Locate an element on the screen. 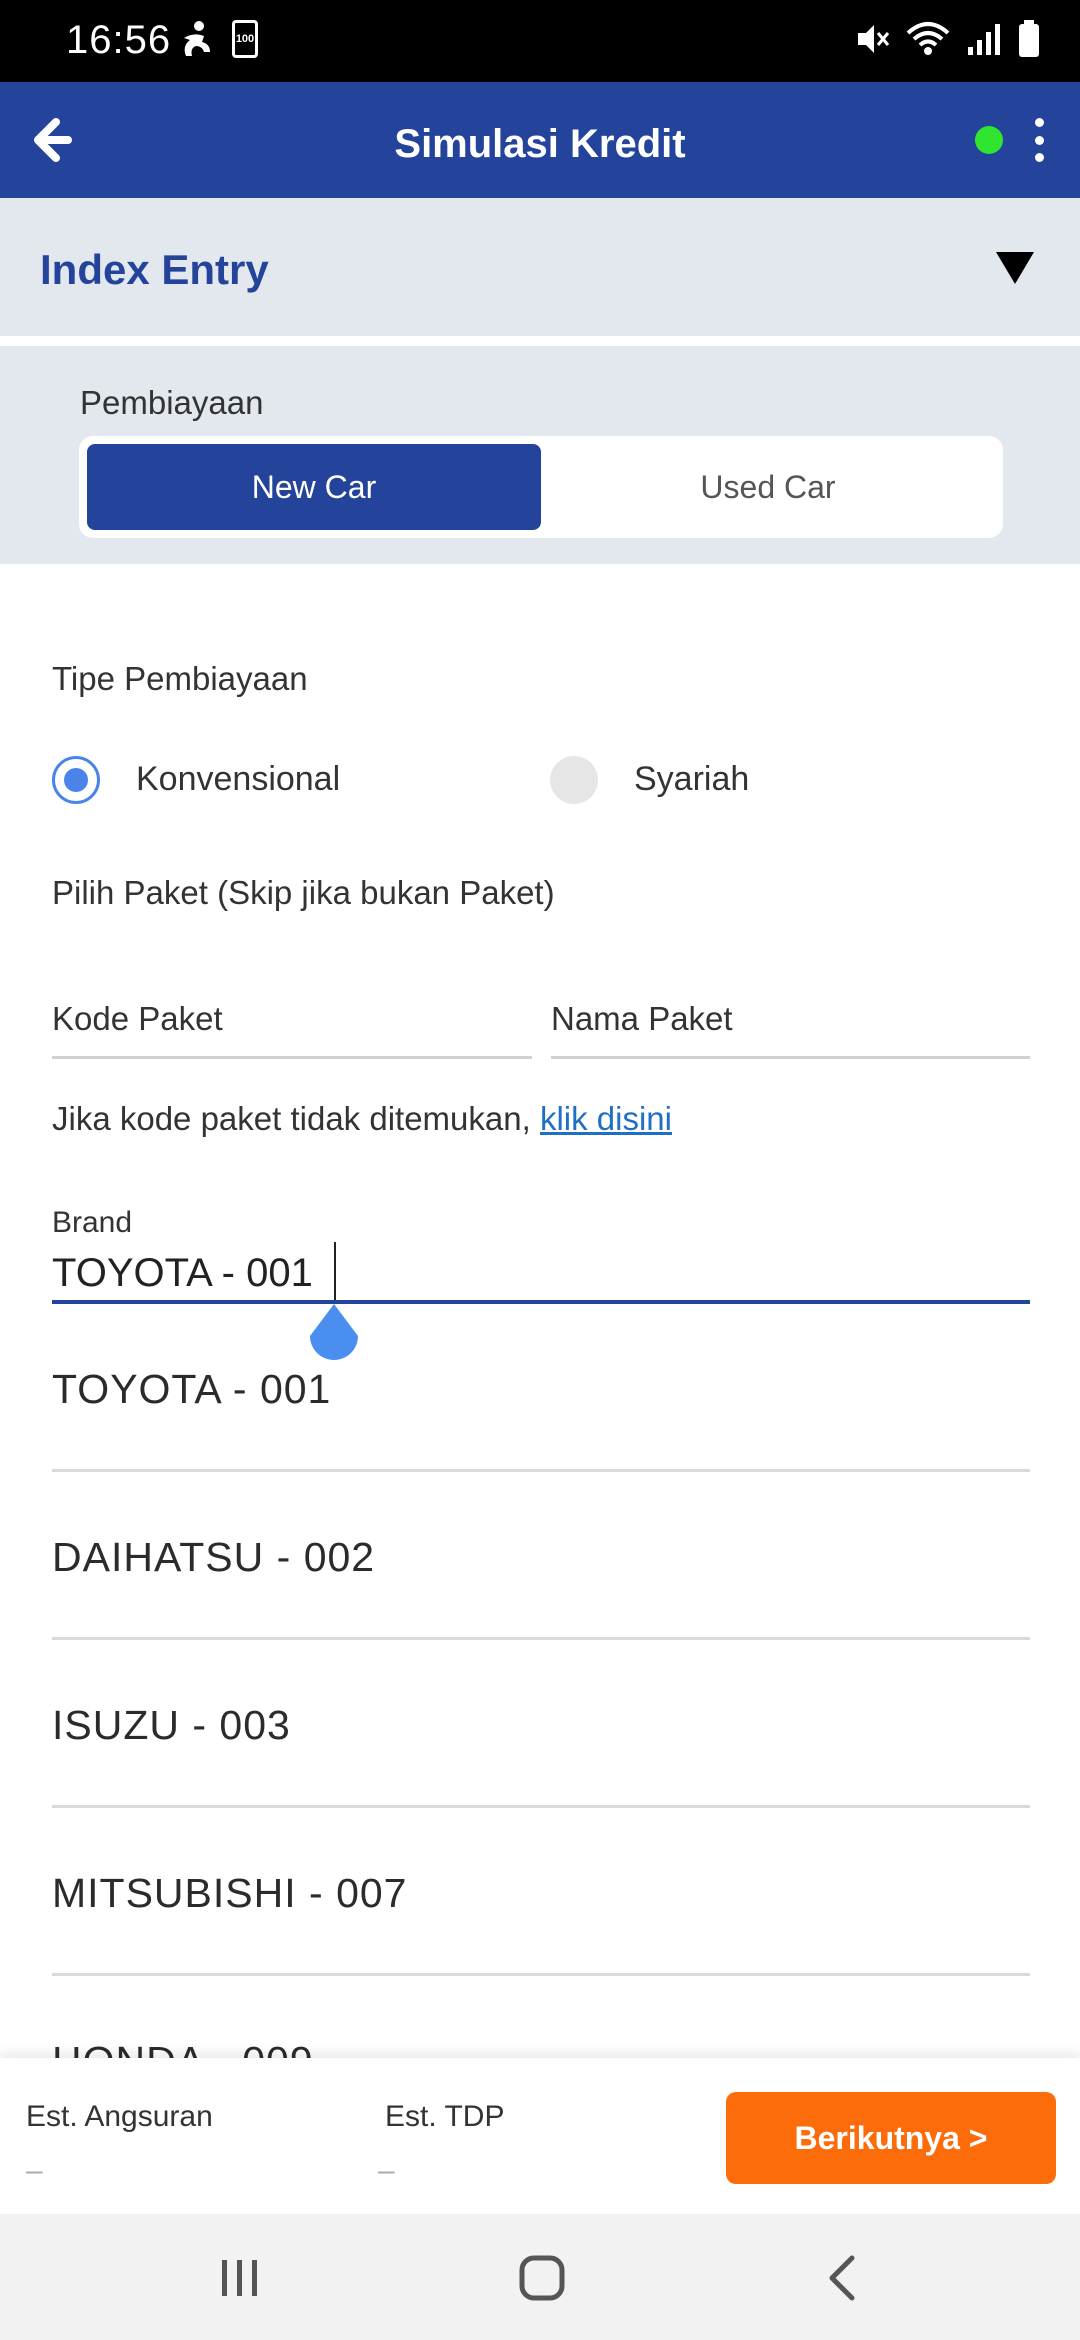 This screenshot has height=2340, width=1080. app-bar: Simulasi Kredit is located at coordinates (540, 140).